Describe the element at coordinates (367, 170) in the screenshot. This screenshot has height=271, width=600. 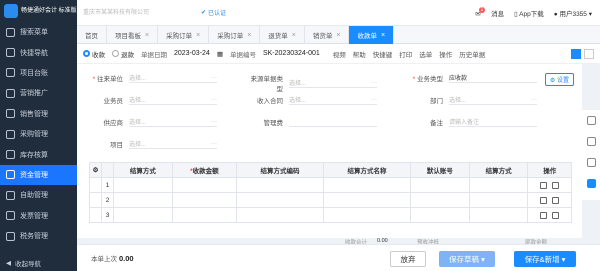
I see `column-header-3: 结算方式名称` at that location.